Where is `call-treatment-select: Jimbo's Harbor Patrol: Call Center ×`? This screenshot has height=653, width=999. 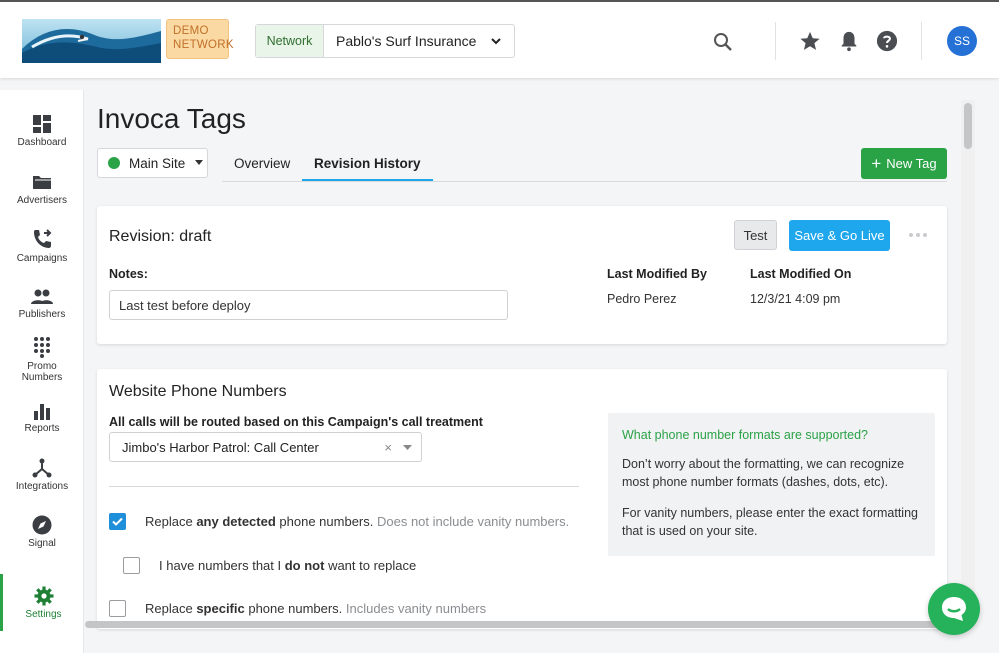
call-treatment-select: Jimbo's Harbor Patrol: Call Center × is located at coordinates (265, 447).